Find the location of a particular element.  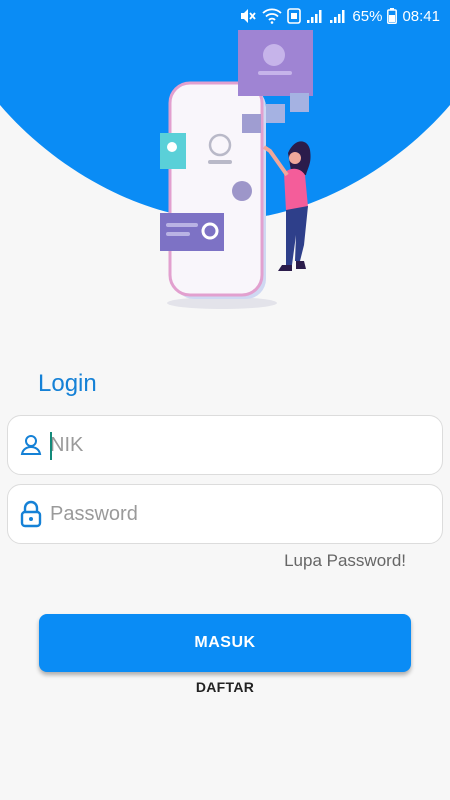

nfc-icon is located at coordinates (294, 16).